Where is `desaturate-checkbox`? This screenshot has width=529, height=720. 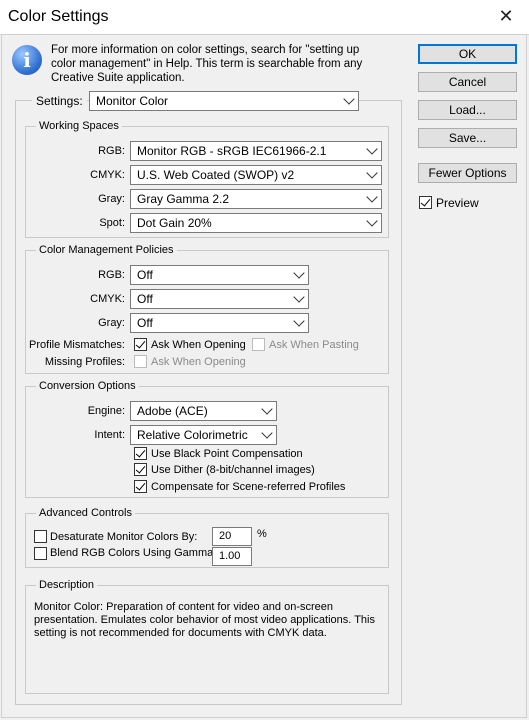 desaturate-checkbox is located at coordinates (40, 536).